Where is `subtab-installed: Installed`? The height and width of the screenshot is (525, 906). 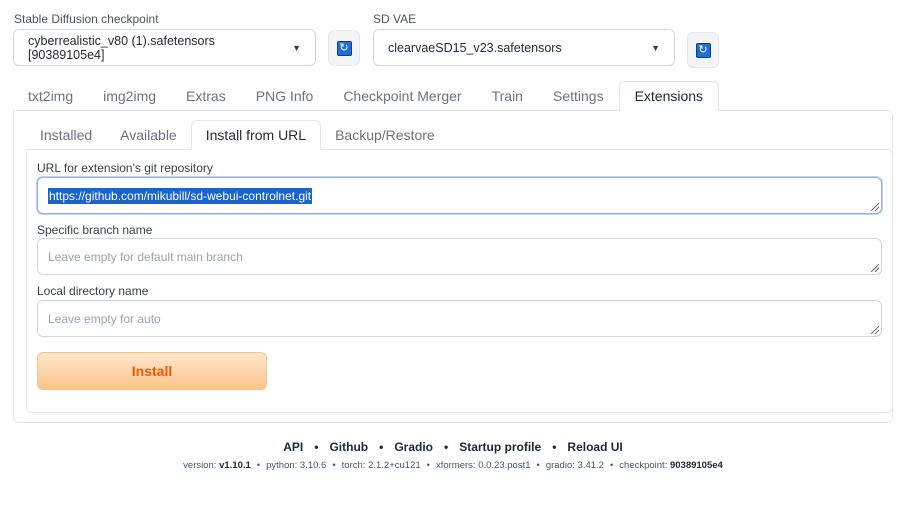 subtab-installed: Installed is located at coordinates (66, 135).